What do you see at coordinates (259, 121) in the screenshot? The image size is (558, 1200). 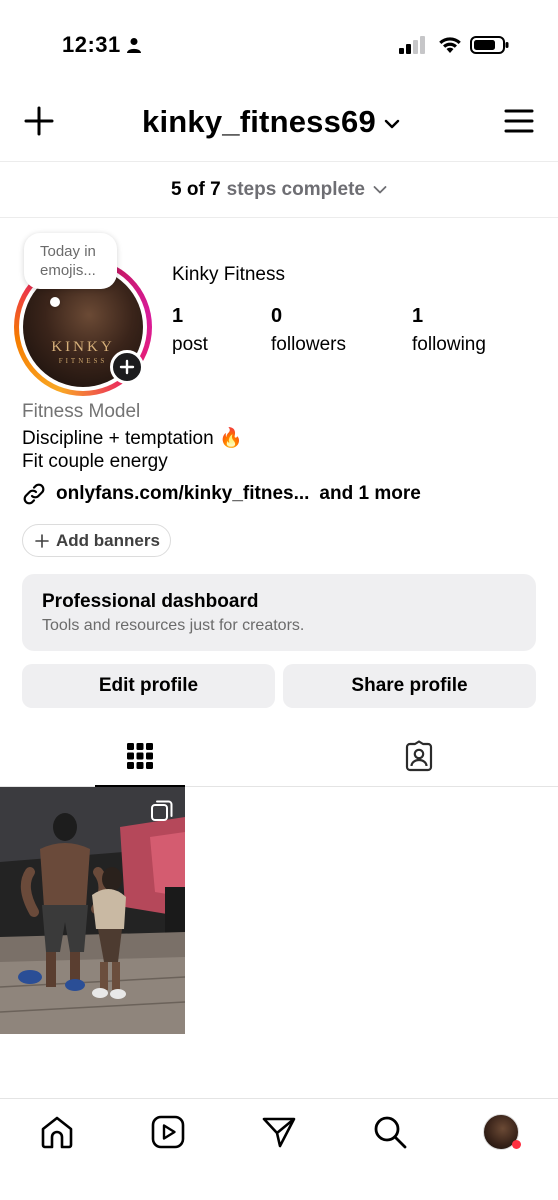 I see `username: kinky_fitness69` at bounding box center [259, 121].